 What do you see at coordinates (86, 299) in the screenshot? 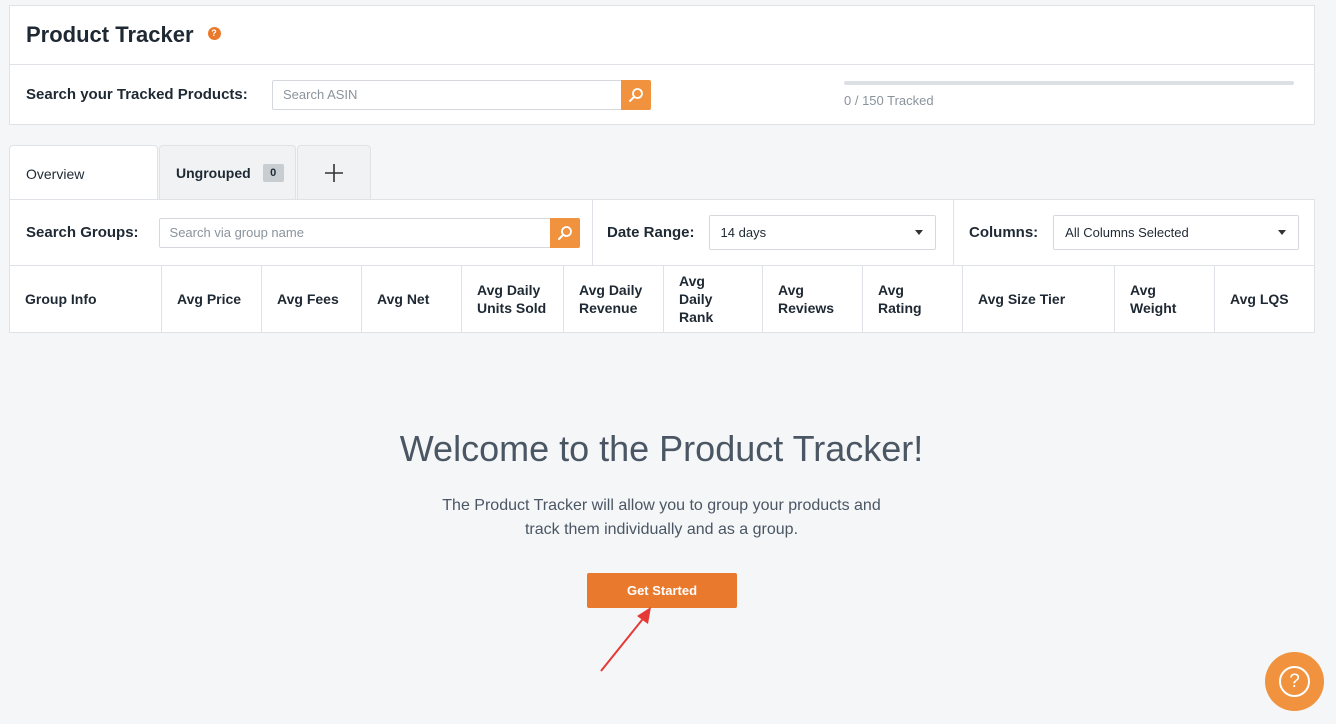
I see `column-header-group-info: Group Info` at bounding box center [86, 299].